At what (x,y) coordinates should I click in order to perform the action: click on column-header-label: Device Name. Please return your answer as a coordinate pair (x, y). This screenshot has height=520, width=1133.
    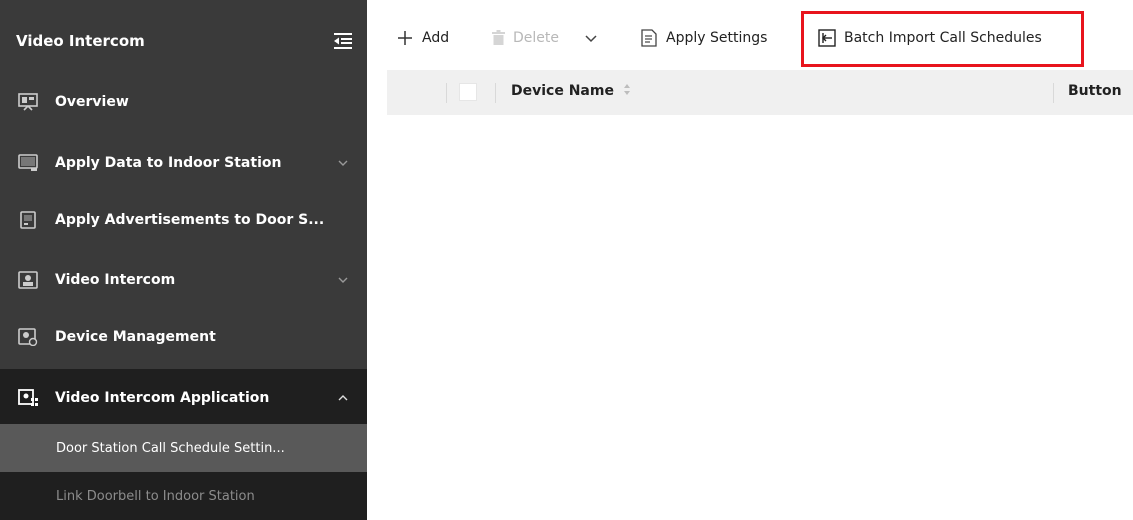
    Looking at the image, I should click on (562, 91).